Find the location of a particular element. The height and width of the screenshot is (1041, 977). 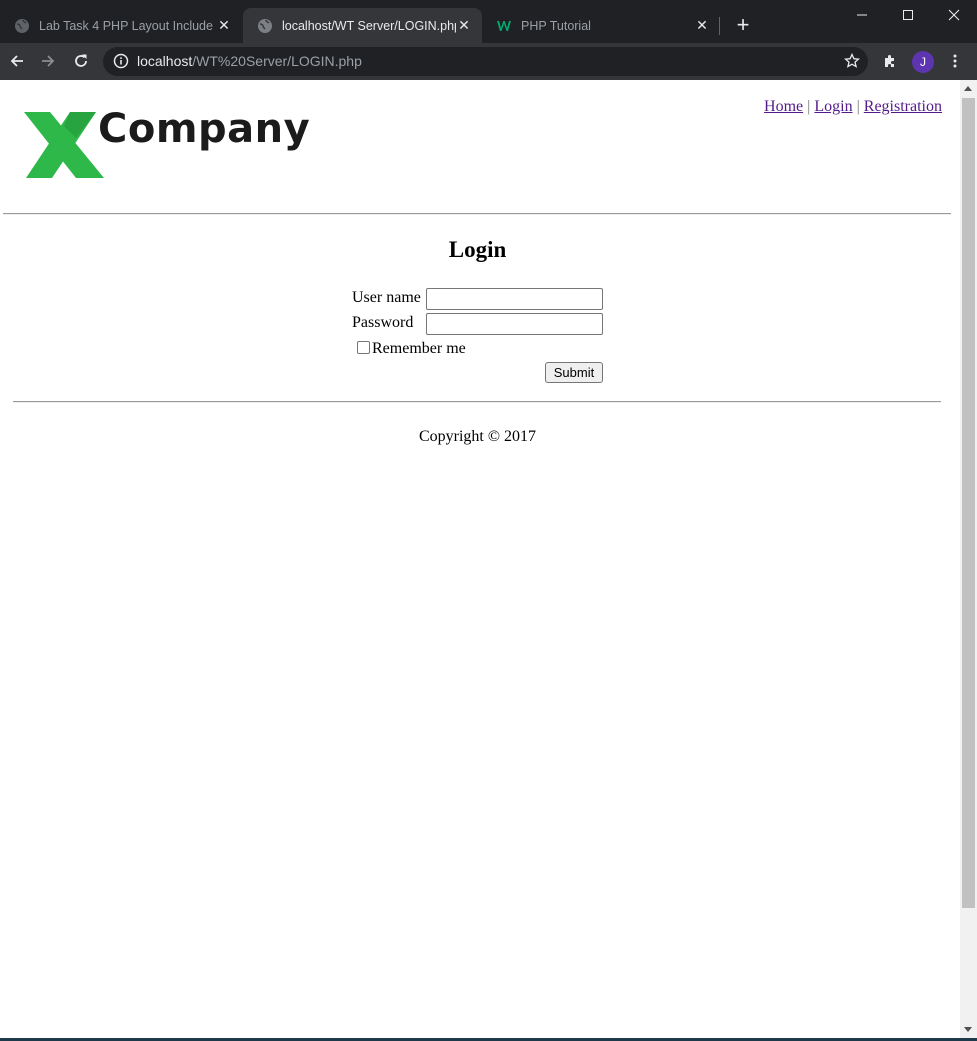

tab-php-tutorial: PHP Tutorial ✕ is located at coordinates (601, 25).